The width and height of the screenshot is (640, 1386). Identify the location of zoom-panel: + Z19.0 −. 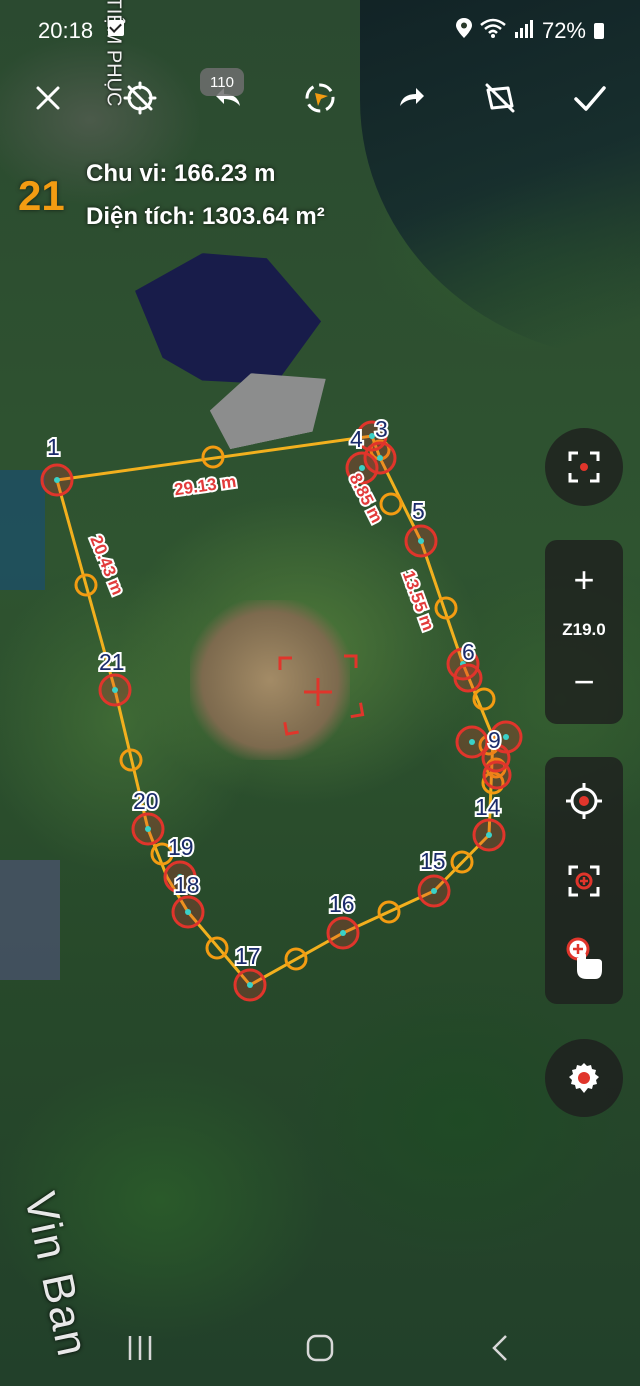
(584, 632).